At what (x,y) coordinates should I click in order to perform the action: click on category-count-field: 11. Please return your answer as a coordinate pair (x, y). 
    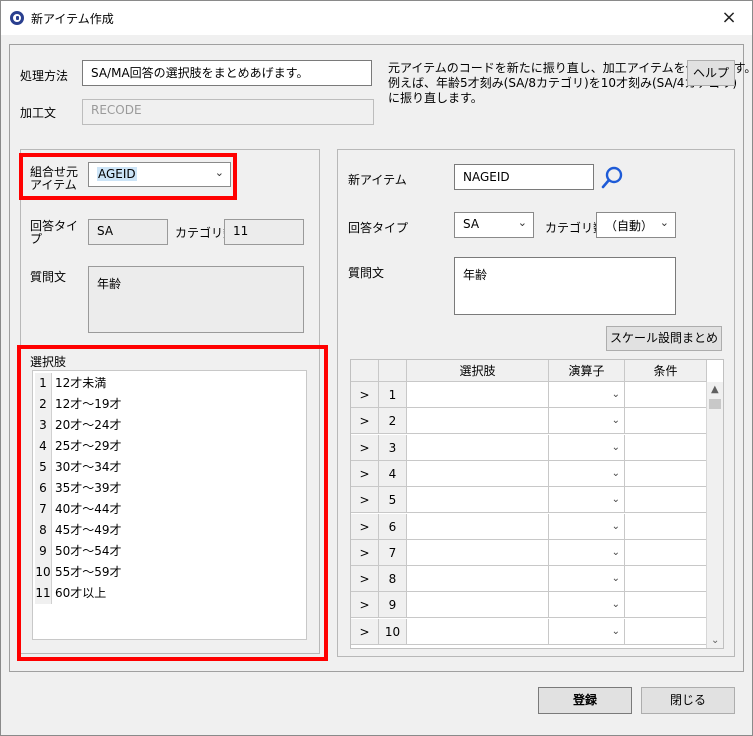
    Looking at the image, I should click on (264, 232).